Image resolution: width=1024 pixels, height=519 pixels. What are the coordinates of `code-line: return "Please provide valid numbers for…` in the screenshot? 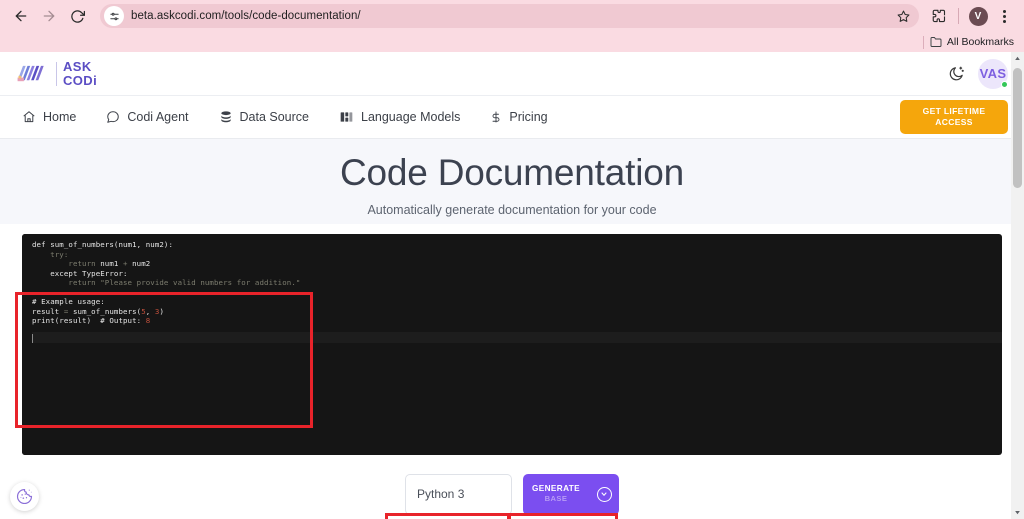 It's located at (517, 283).